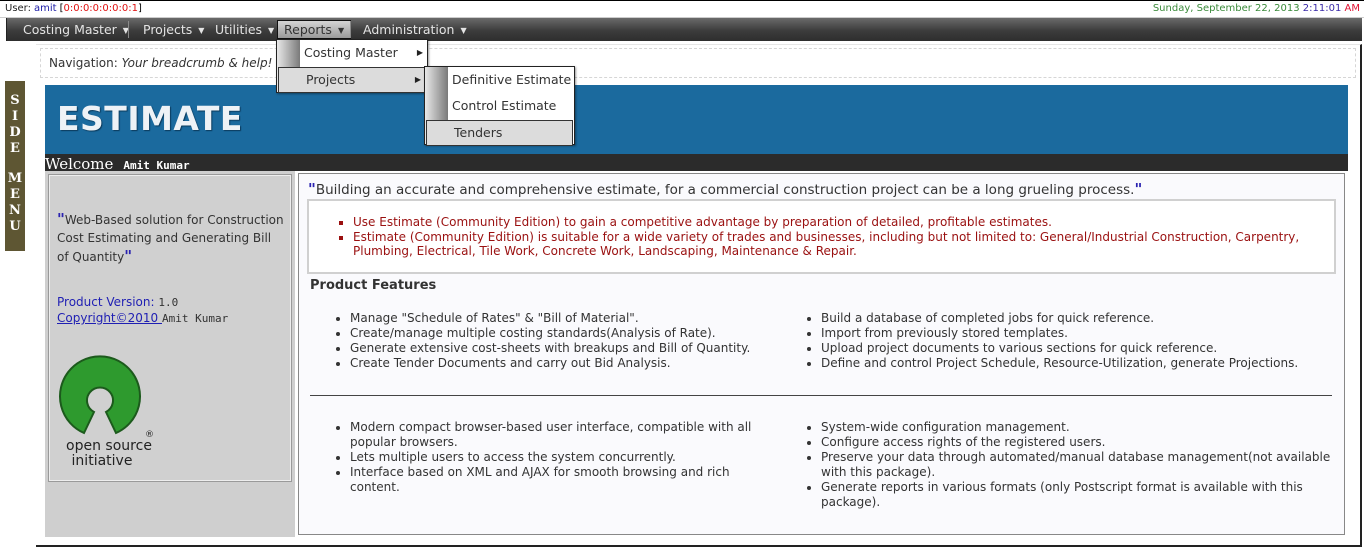 The width and height of the screenshot is (1364, 558). I want to click on side-letter: D, so click(15, 132).